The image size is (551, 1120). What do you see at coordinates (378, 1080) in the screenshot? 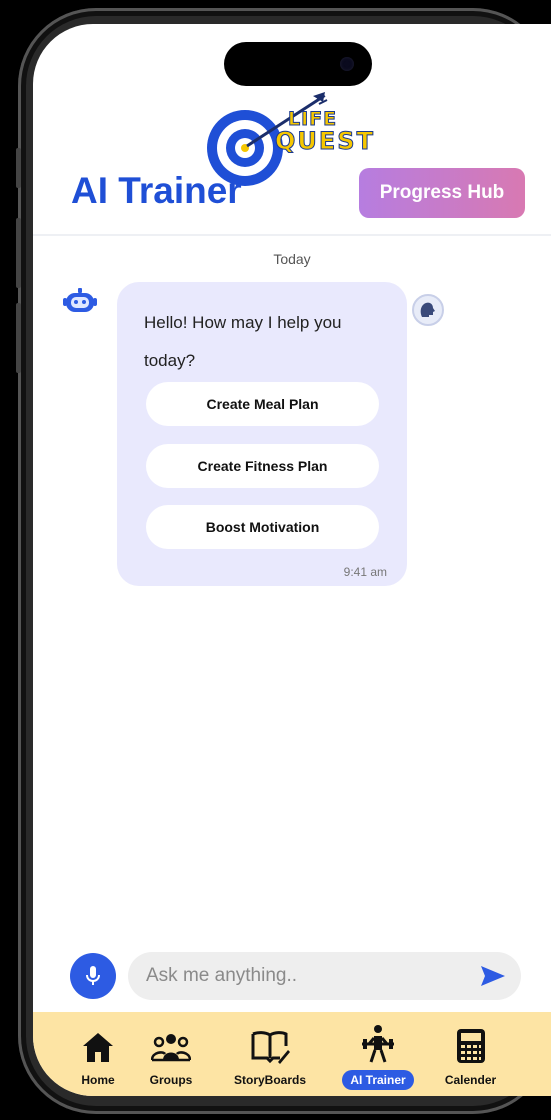
I see `nav-label-ai-trainer: AI Trainer` at bounding box center [378, 1080].